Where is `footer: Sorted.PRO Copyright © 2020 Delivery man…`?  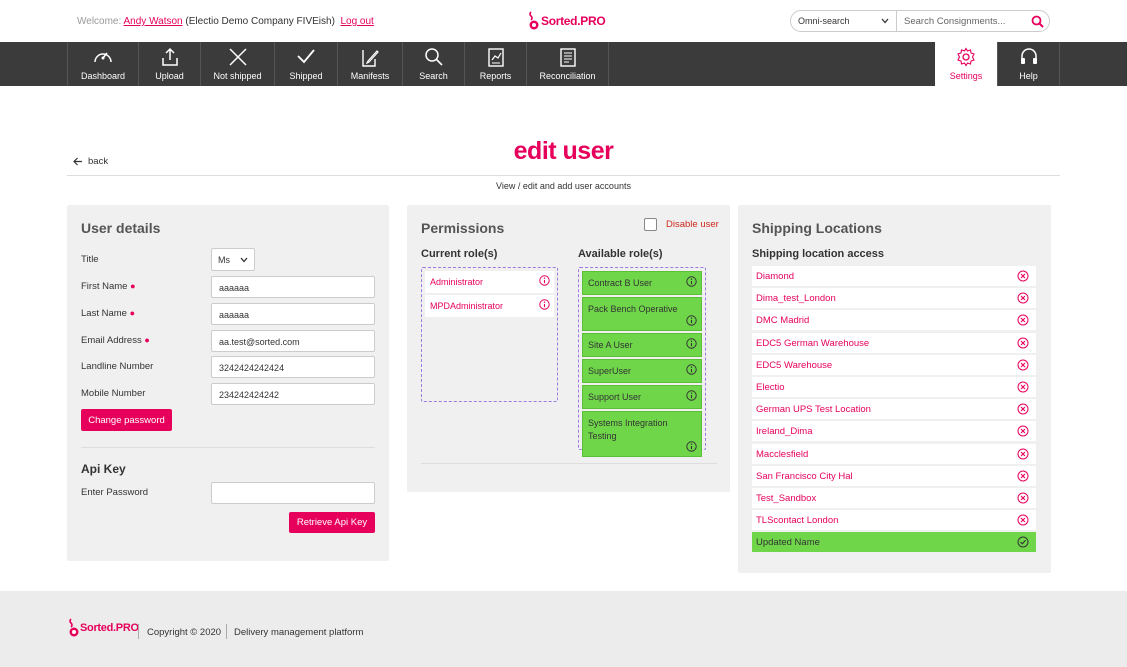 footer: Sorted.PRO Copyright © 2020 Delivery man… is located at coordinates (563, 629).